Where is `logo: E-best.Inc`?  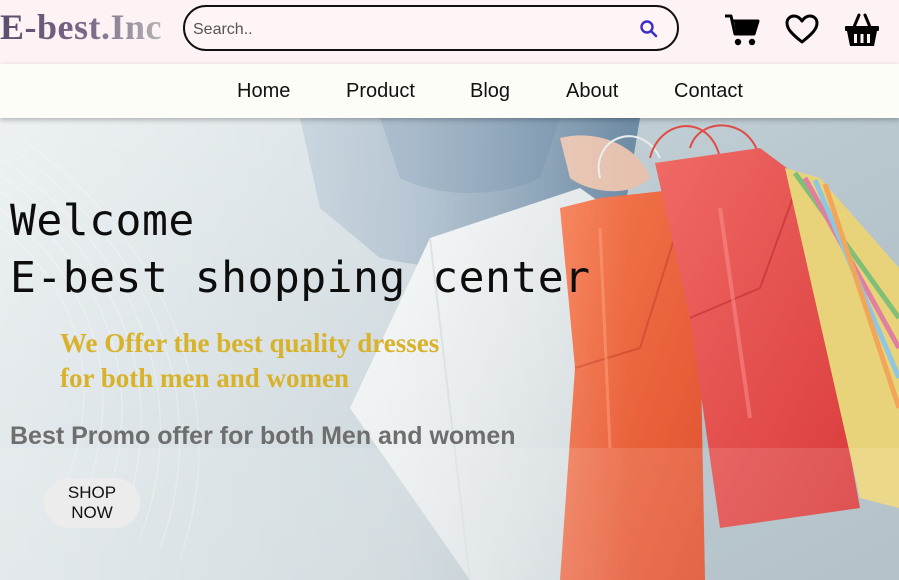 logo: E-best.Inc is located at coordinates (81, 27).